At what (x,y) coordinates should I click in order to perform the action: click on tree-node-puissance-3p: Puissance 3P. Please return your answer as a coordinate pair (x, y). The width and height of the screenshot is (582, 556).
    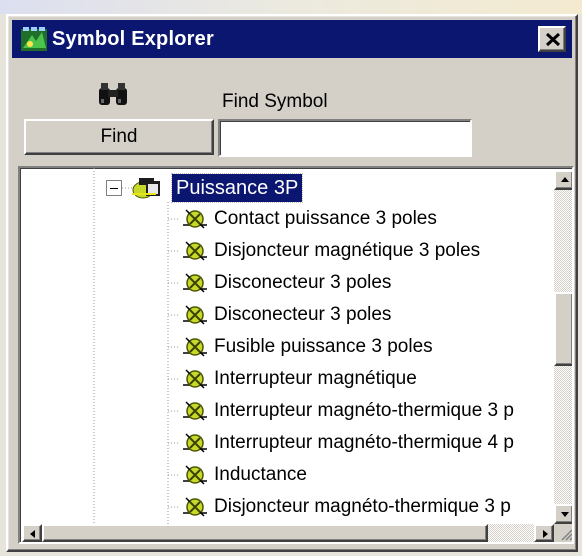
    Looking at the image, I should click on (205, 188).